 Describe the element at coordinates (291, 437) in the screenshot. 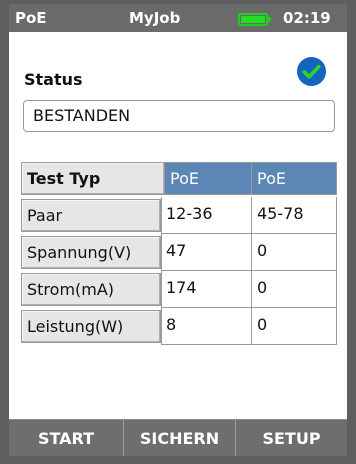

I see `setup-button: SETUP` at that location.